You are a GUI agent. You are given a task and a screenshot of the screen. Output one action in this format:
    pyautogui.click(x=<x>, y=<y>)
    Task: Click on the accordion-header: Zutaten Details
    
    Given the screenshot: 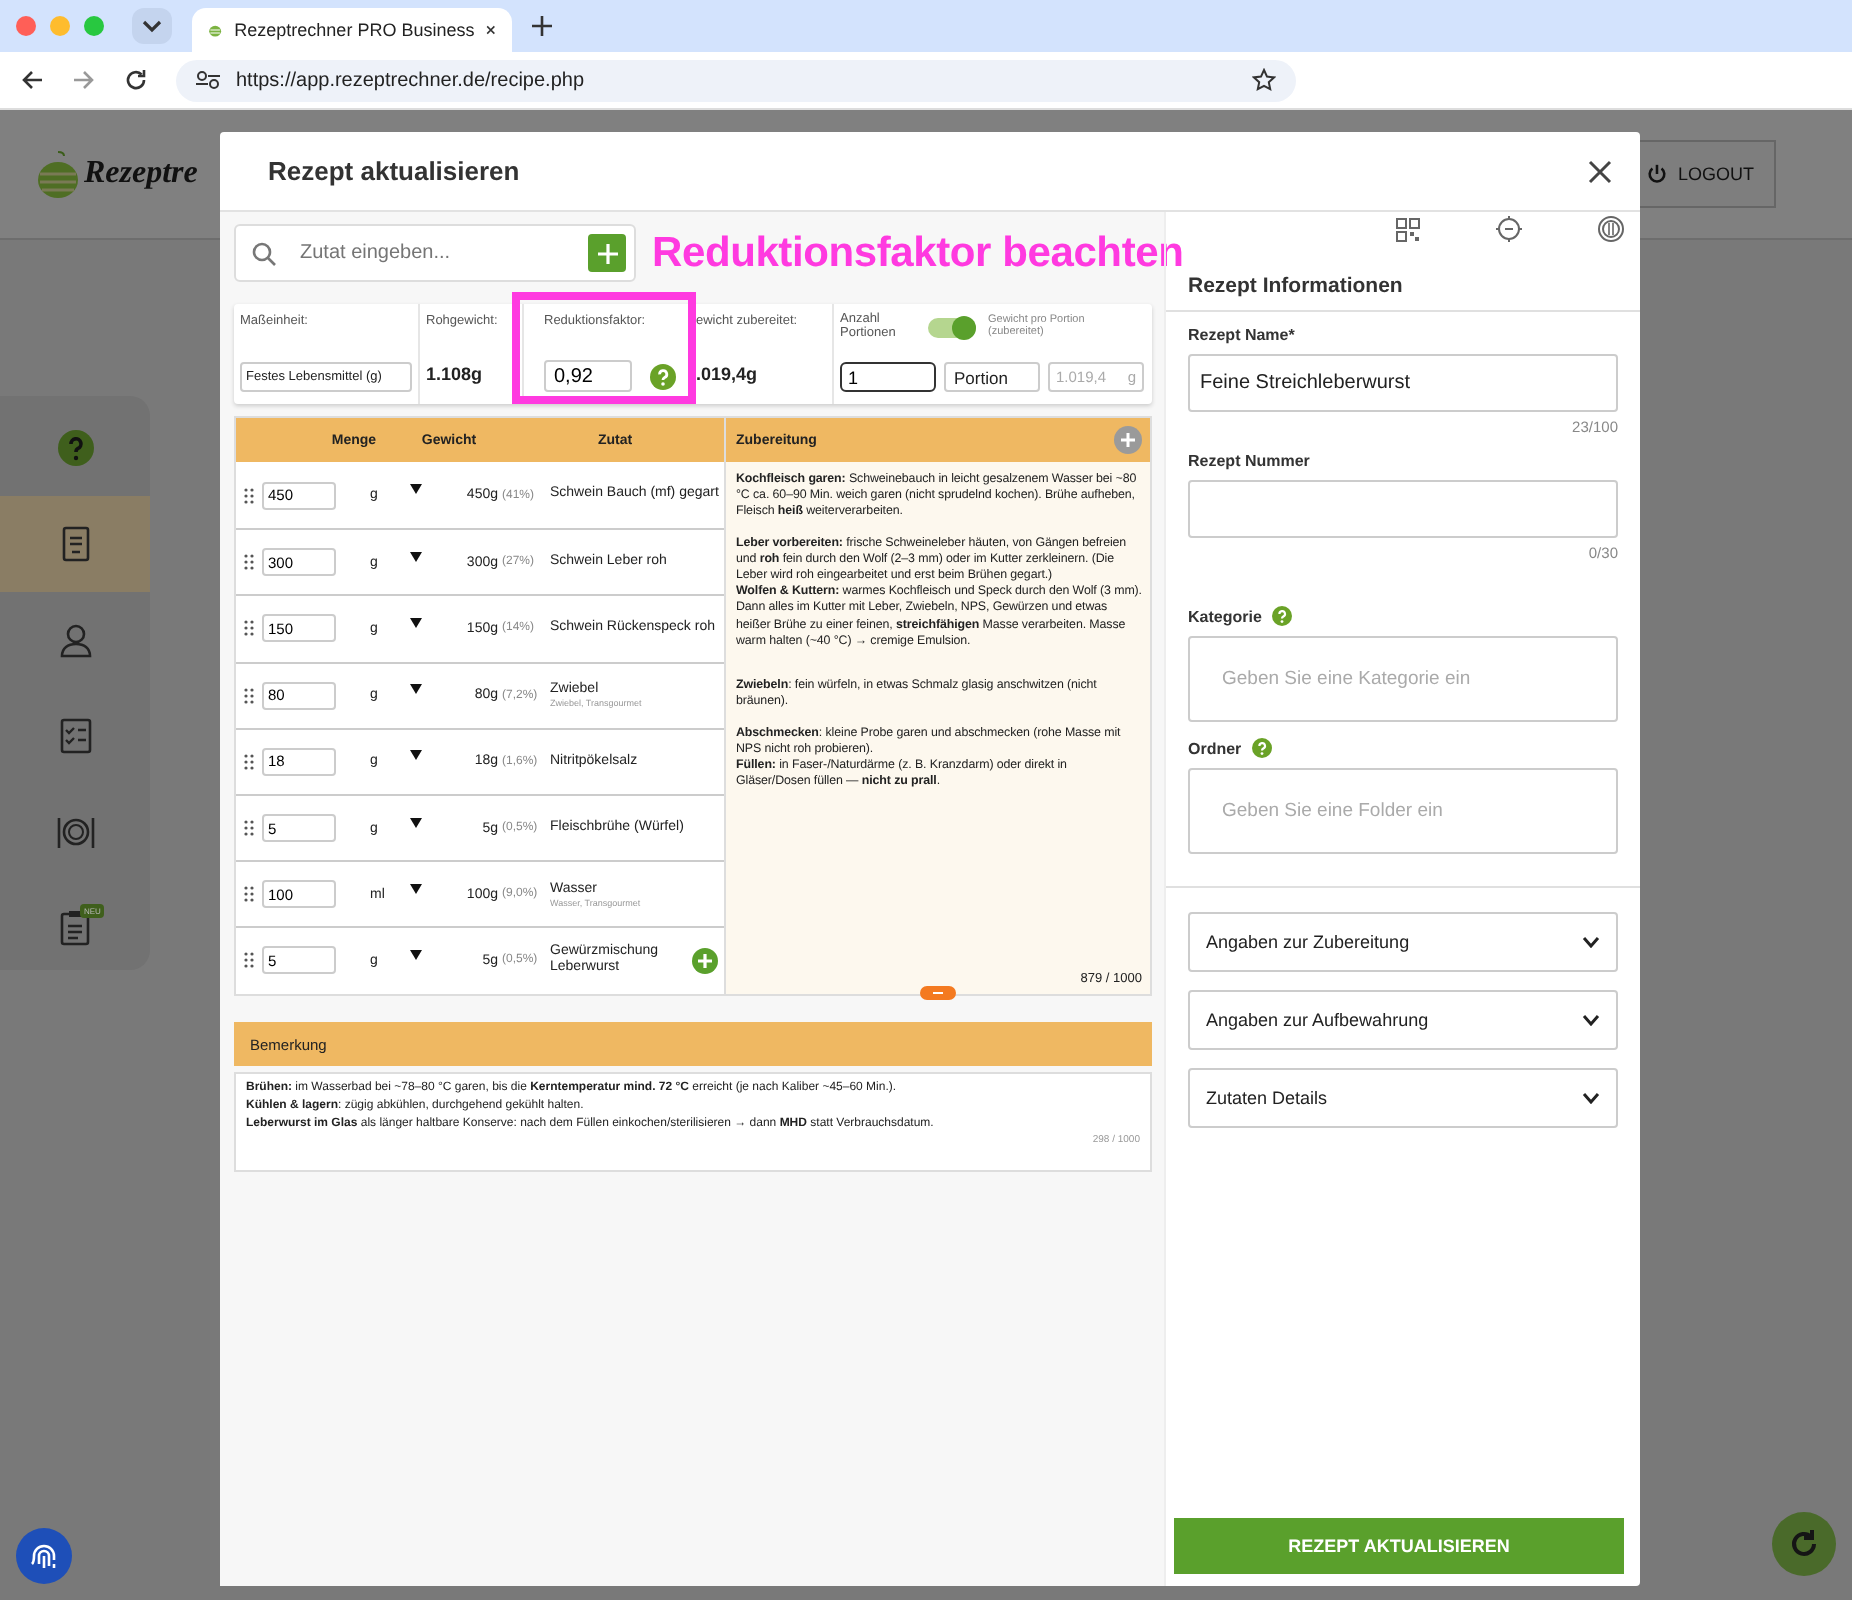 What is the action you would take?
    pyautogui.click(x=1403, y=1098)
    